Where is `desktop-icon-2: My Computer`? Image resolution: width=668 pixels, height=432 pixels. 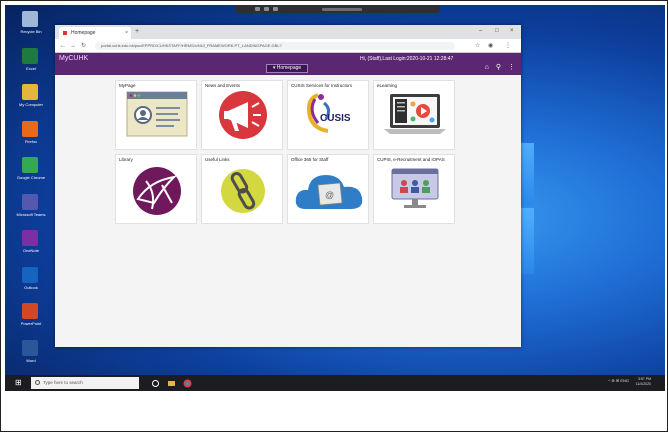 desktop-icon-2: My Computer is located at coordinates (31, 102).